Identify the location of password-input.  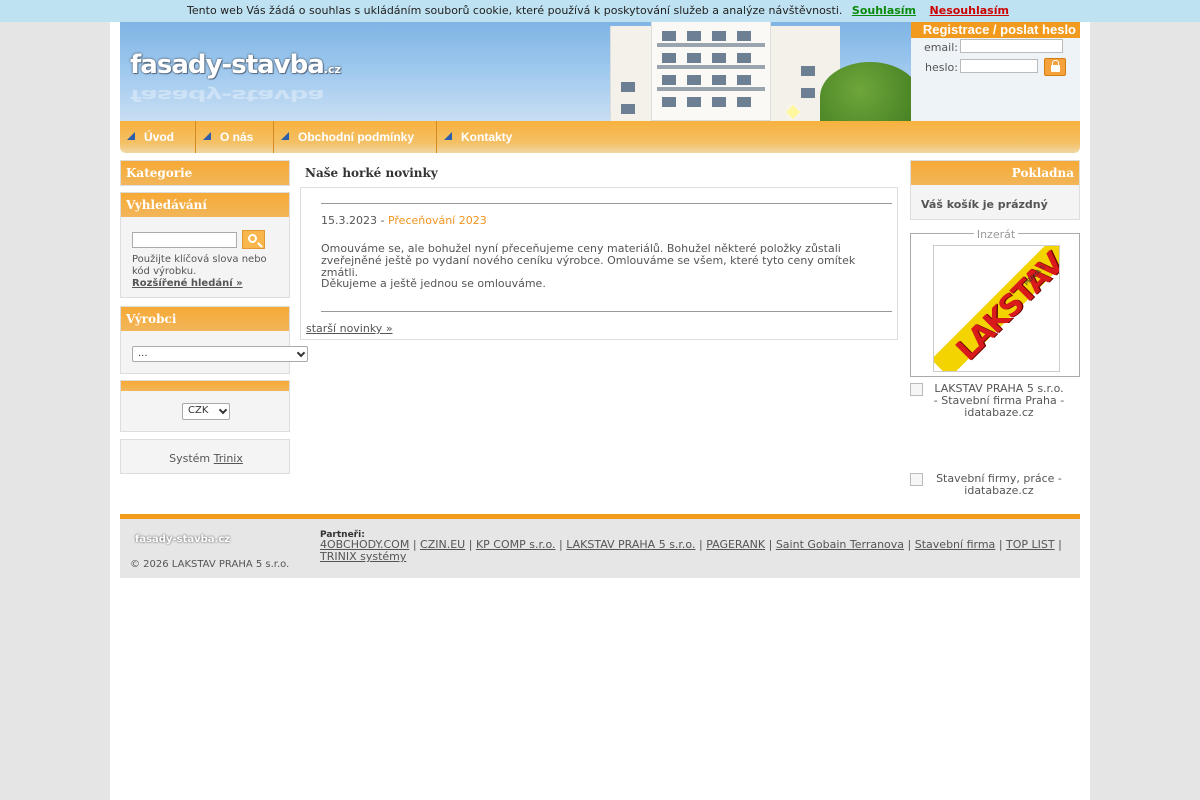
(999, 66).